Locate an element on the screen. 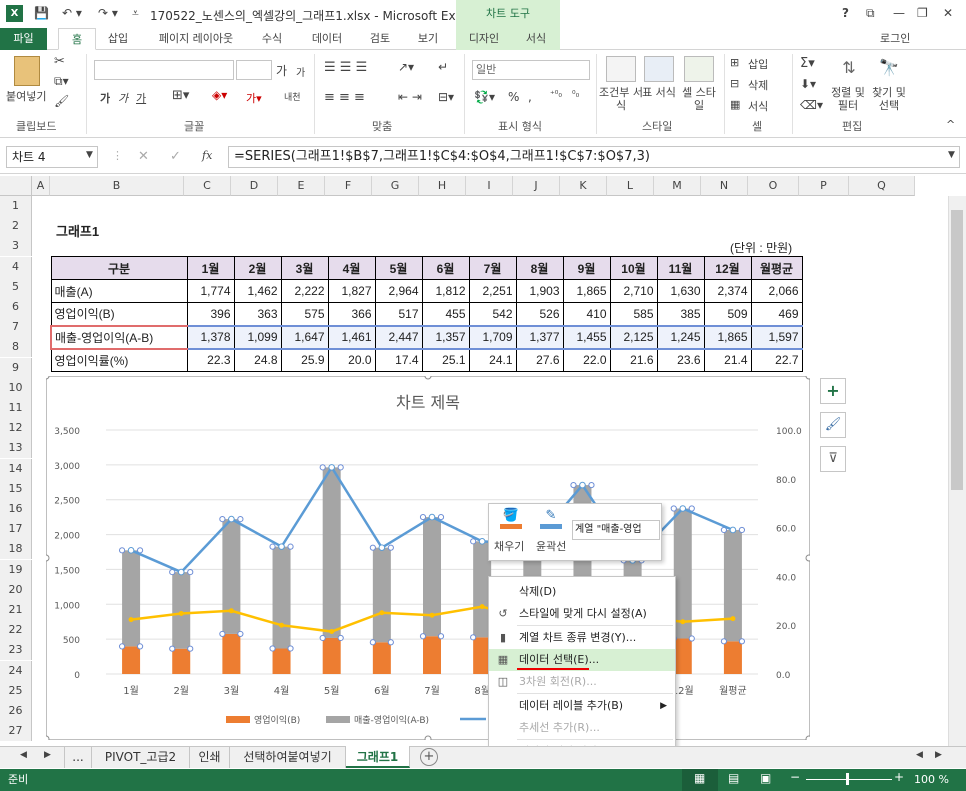 The height and width of the screenshot is (791, 966). table-cell: 385 is located at coordinates (680, 314).